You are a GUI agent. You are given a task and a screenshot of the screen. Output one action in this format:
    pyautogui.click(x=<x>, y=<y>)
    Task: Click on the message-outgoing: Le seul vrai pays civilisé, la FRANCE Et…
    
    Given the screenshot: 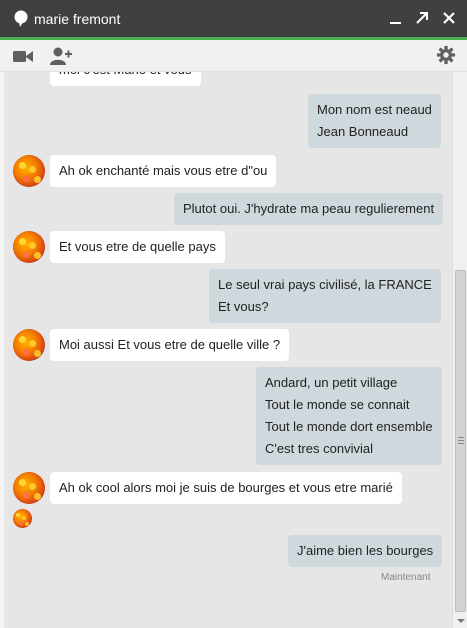 What is the action you would take?
    pyautogui.click(x=325, y=296)
    